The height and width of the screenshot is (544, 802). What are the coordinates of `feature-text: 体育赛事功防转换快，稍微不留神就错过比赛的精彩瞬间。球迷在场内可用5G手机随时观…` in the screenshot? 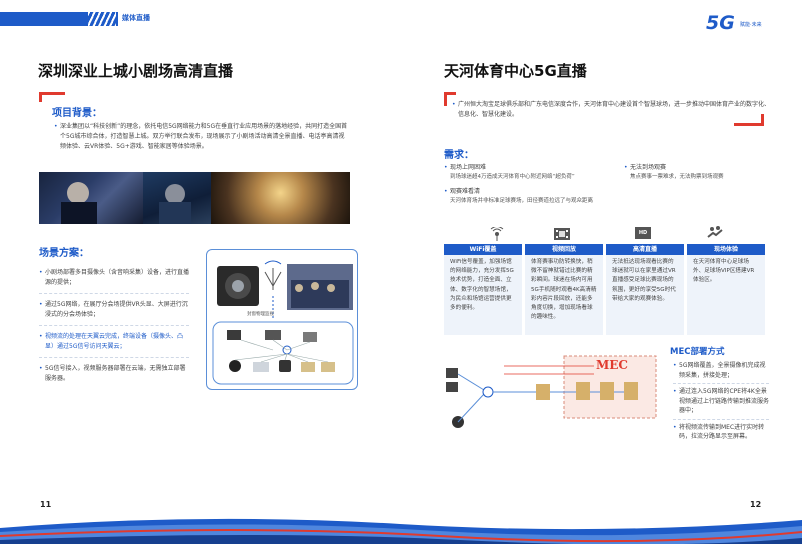 It's located at (564, 295).